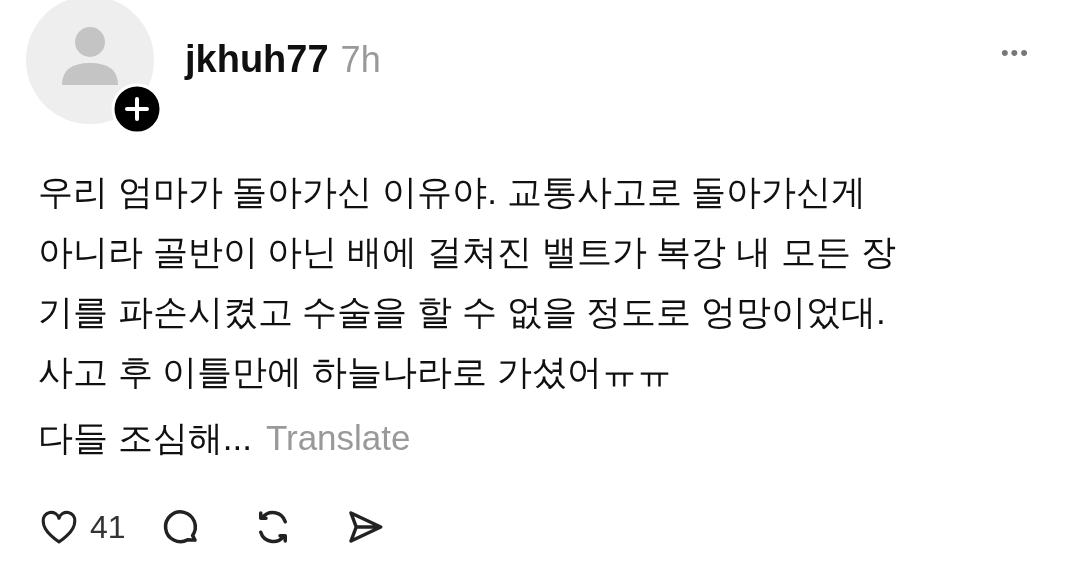 This screenshot has width=1080, height=582. Describe the element at coordinates (90, 62) in the screenshot. I see `avatar` at that location.